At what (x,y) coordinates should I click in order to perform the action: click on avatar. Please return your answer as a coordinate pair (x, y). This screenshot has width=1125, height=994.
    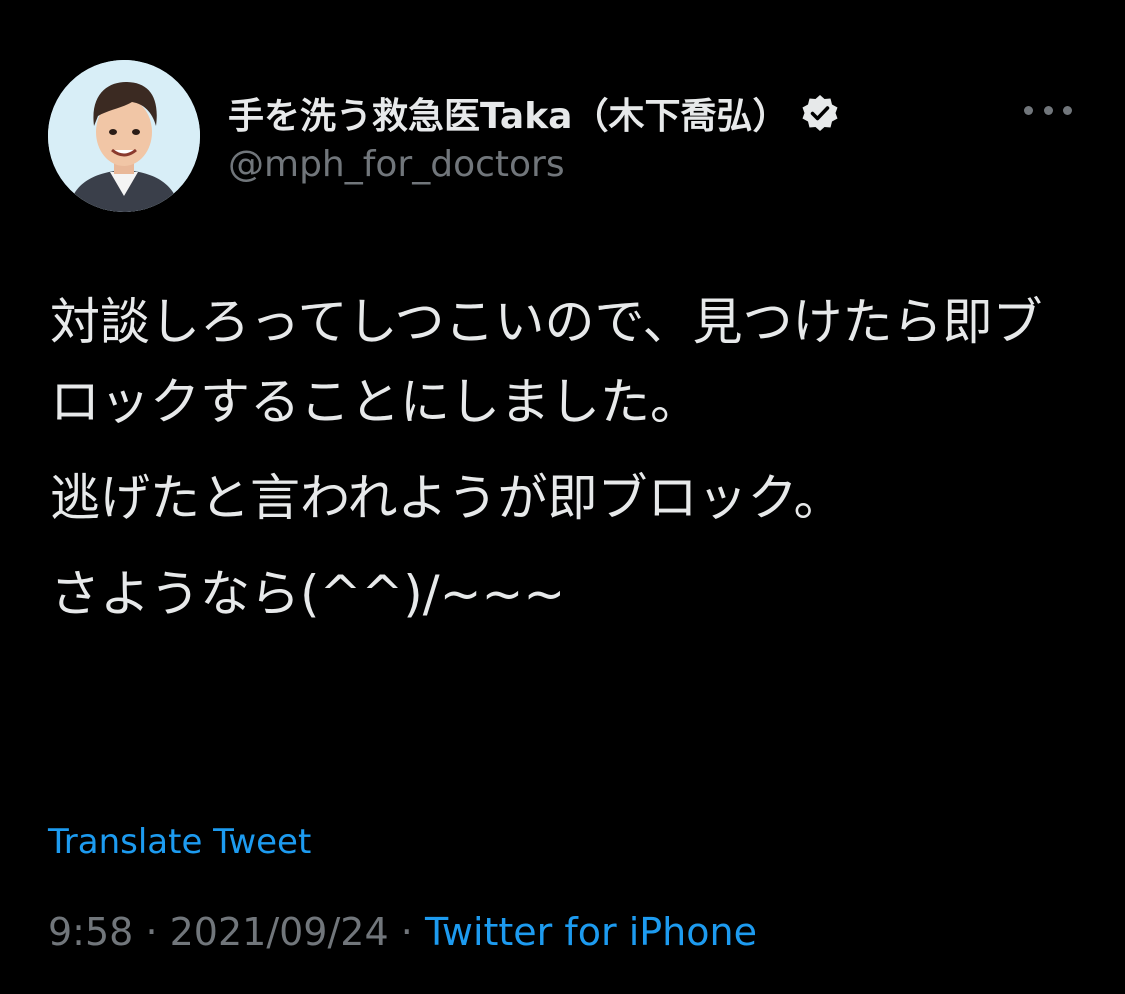
    Looking at the image, I should click on (124, 136).